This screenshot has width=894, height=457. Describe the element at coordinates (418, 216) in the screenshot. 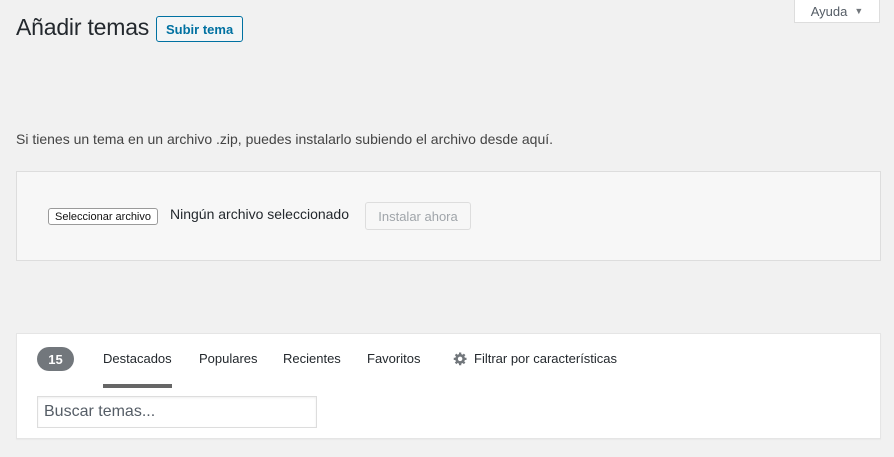

I see `install-now-button: Instalar ahora` at that location.